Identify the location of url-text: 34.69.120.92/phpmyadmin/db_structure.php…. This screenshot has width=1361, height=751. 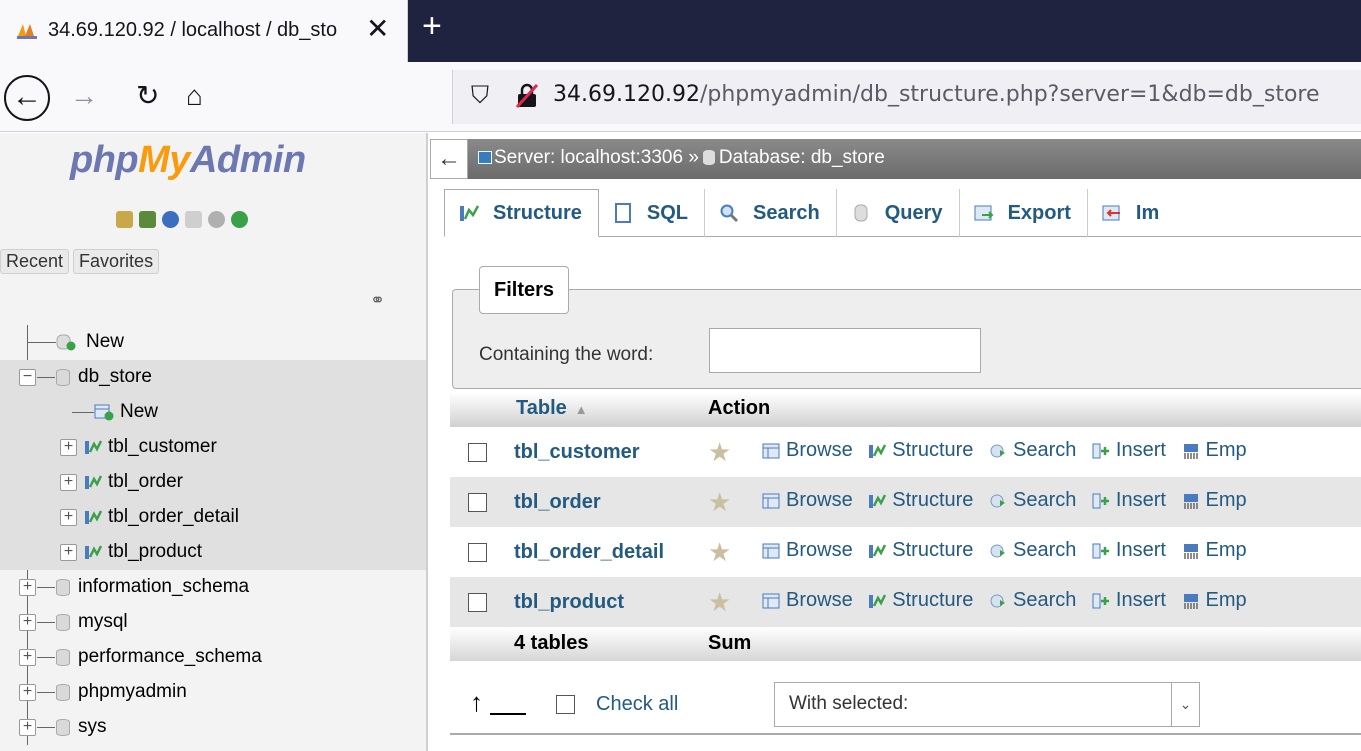
(936, 94).